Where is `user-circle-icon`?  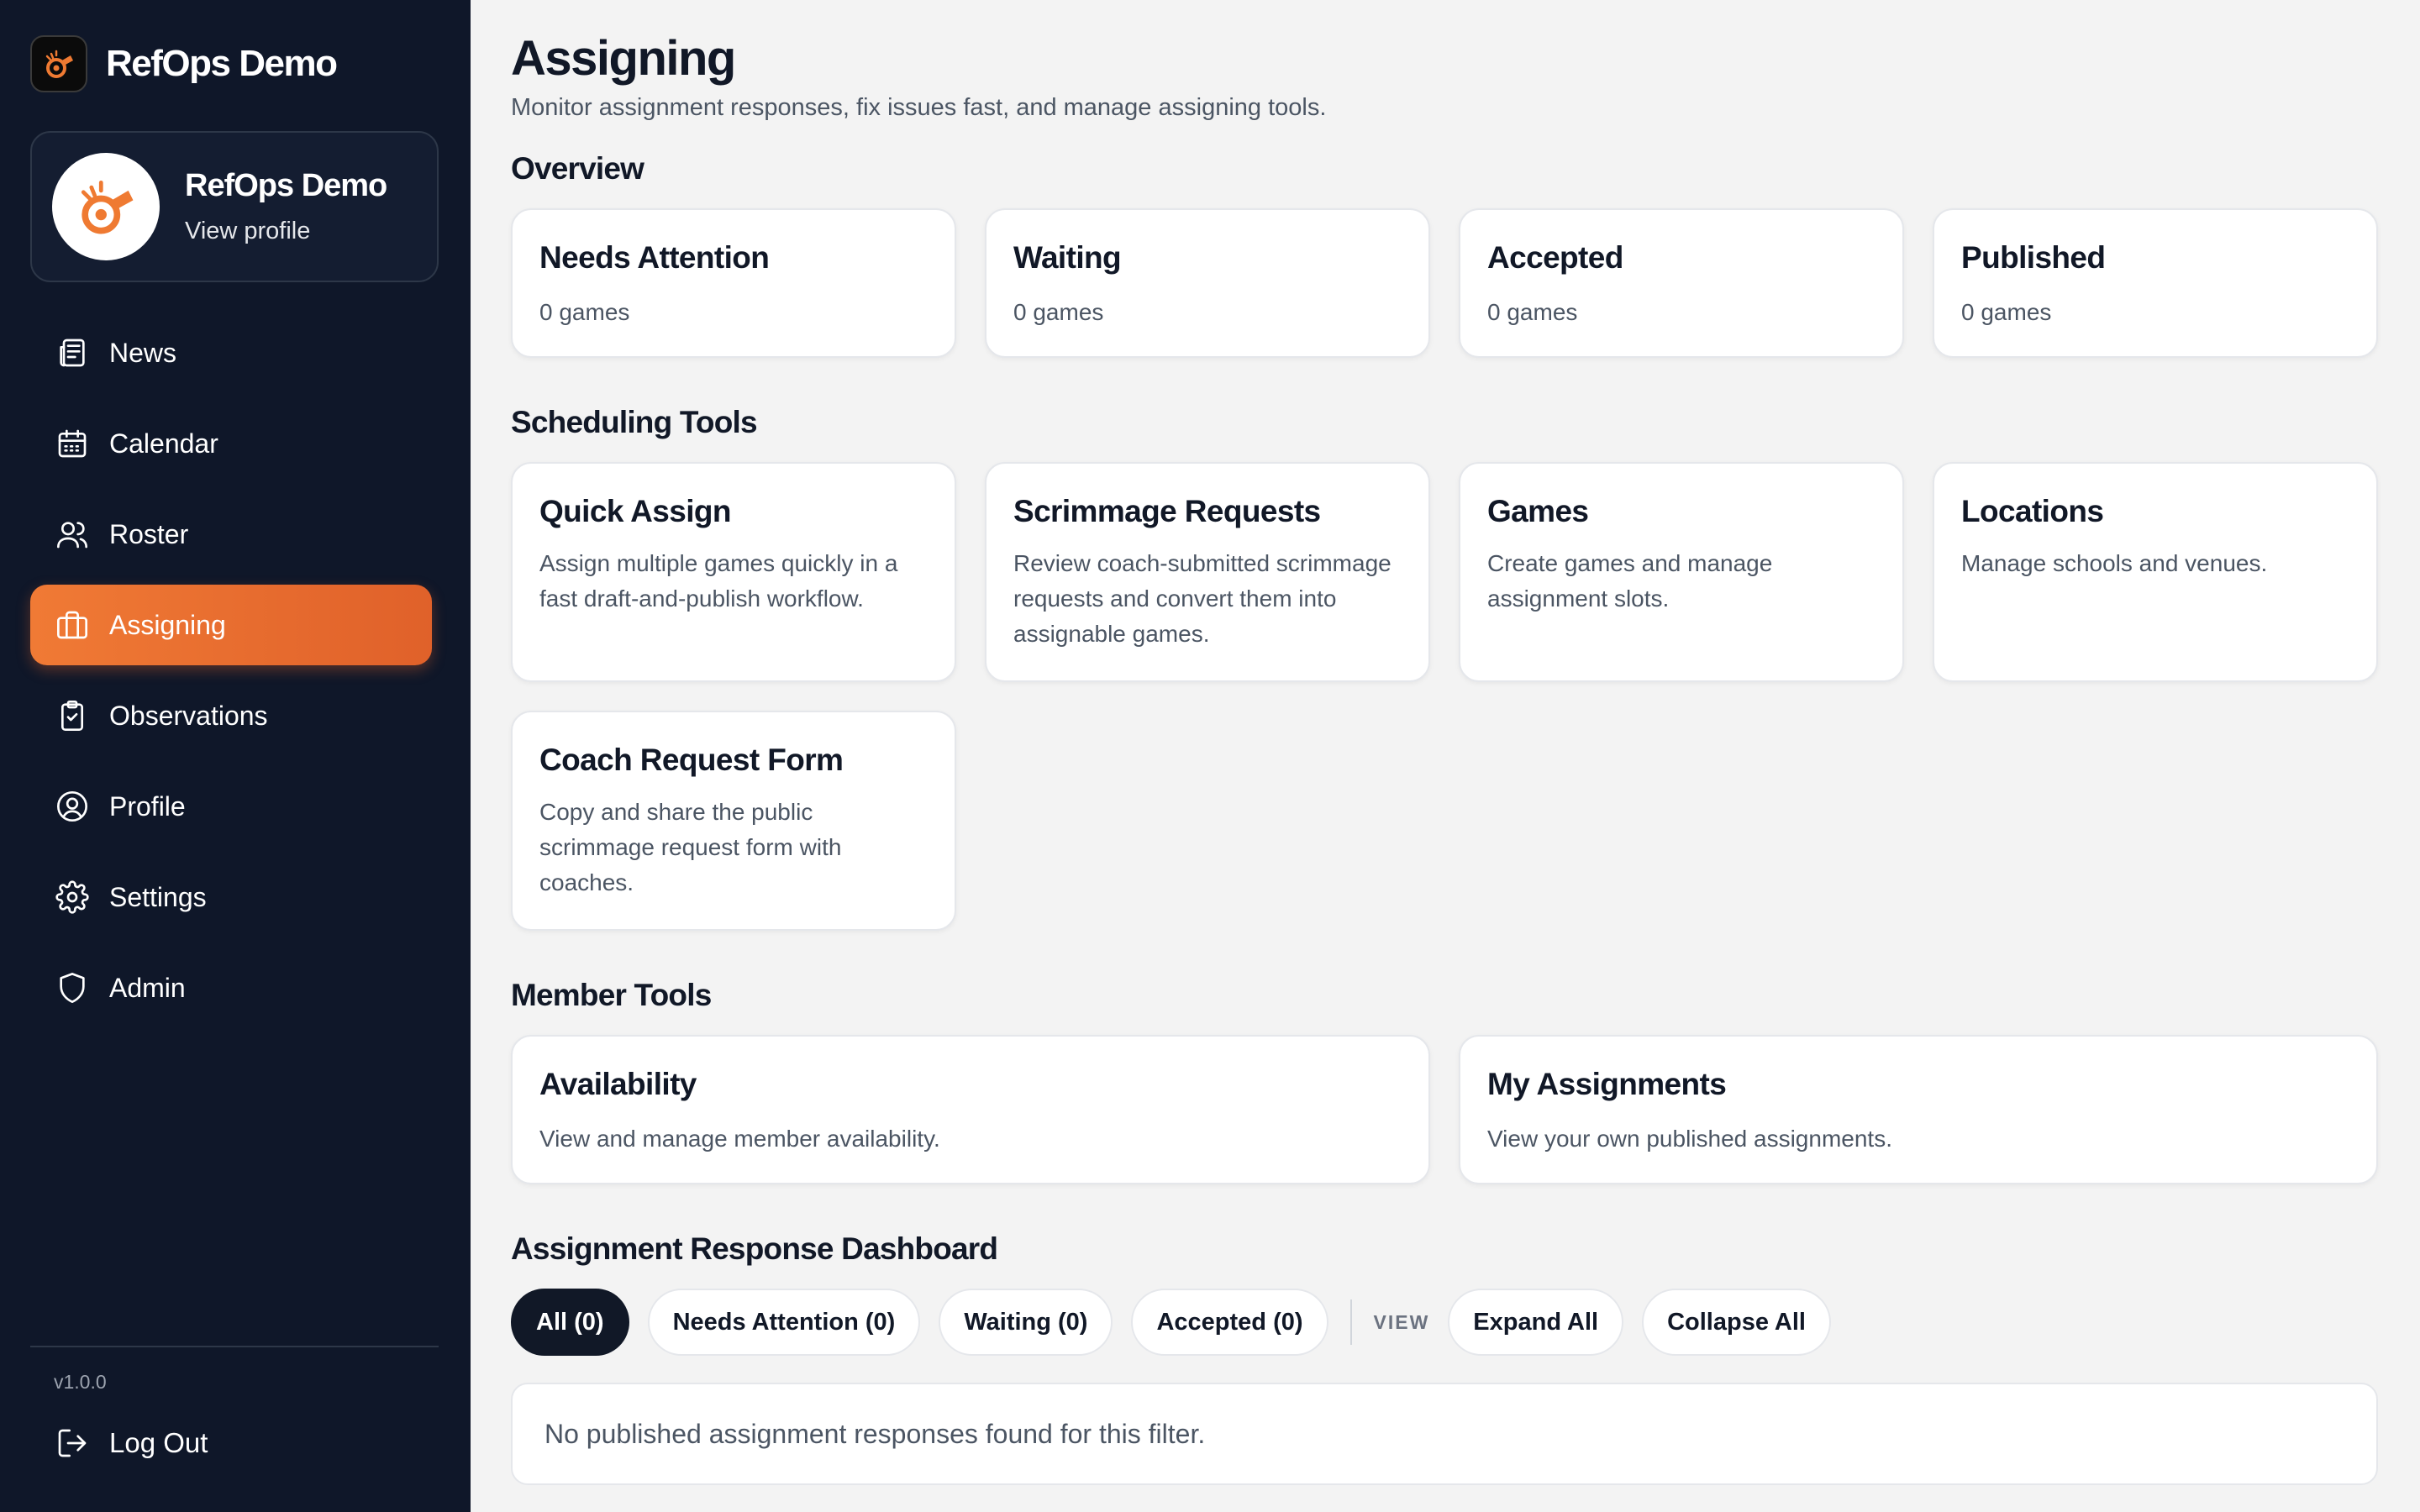
user-circle-icon is located at coordinates (73, 806).